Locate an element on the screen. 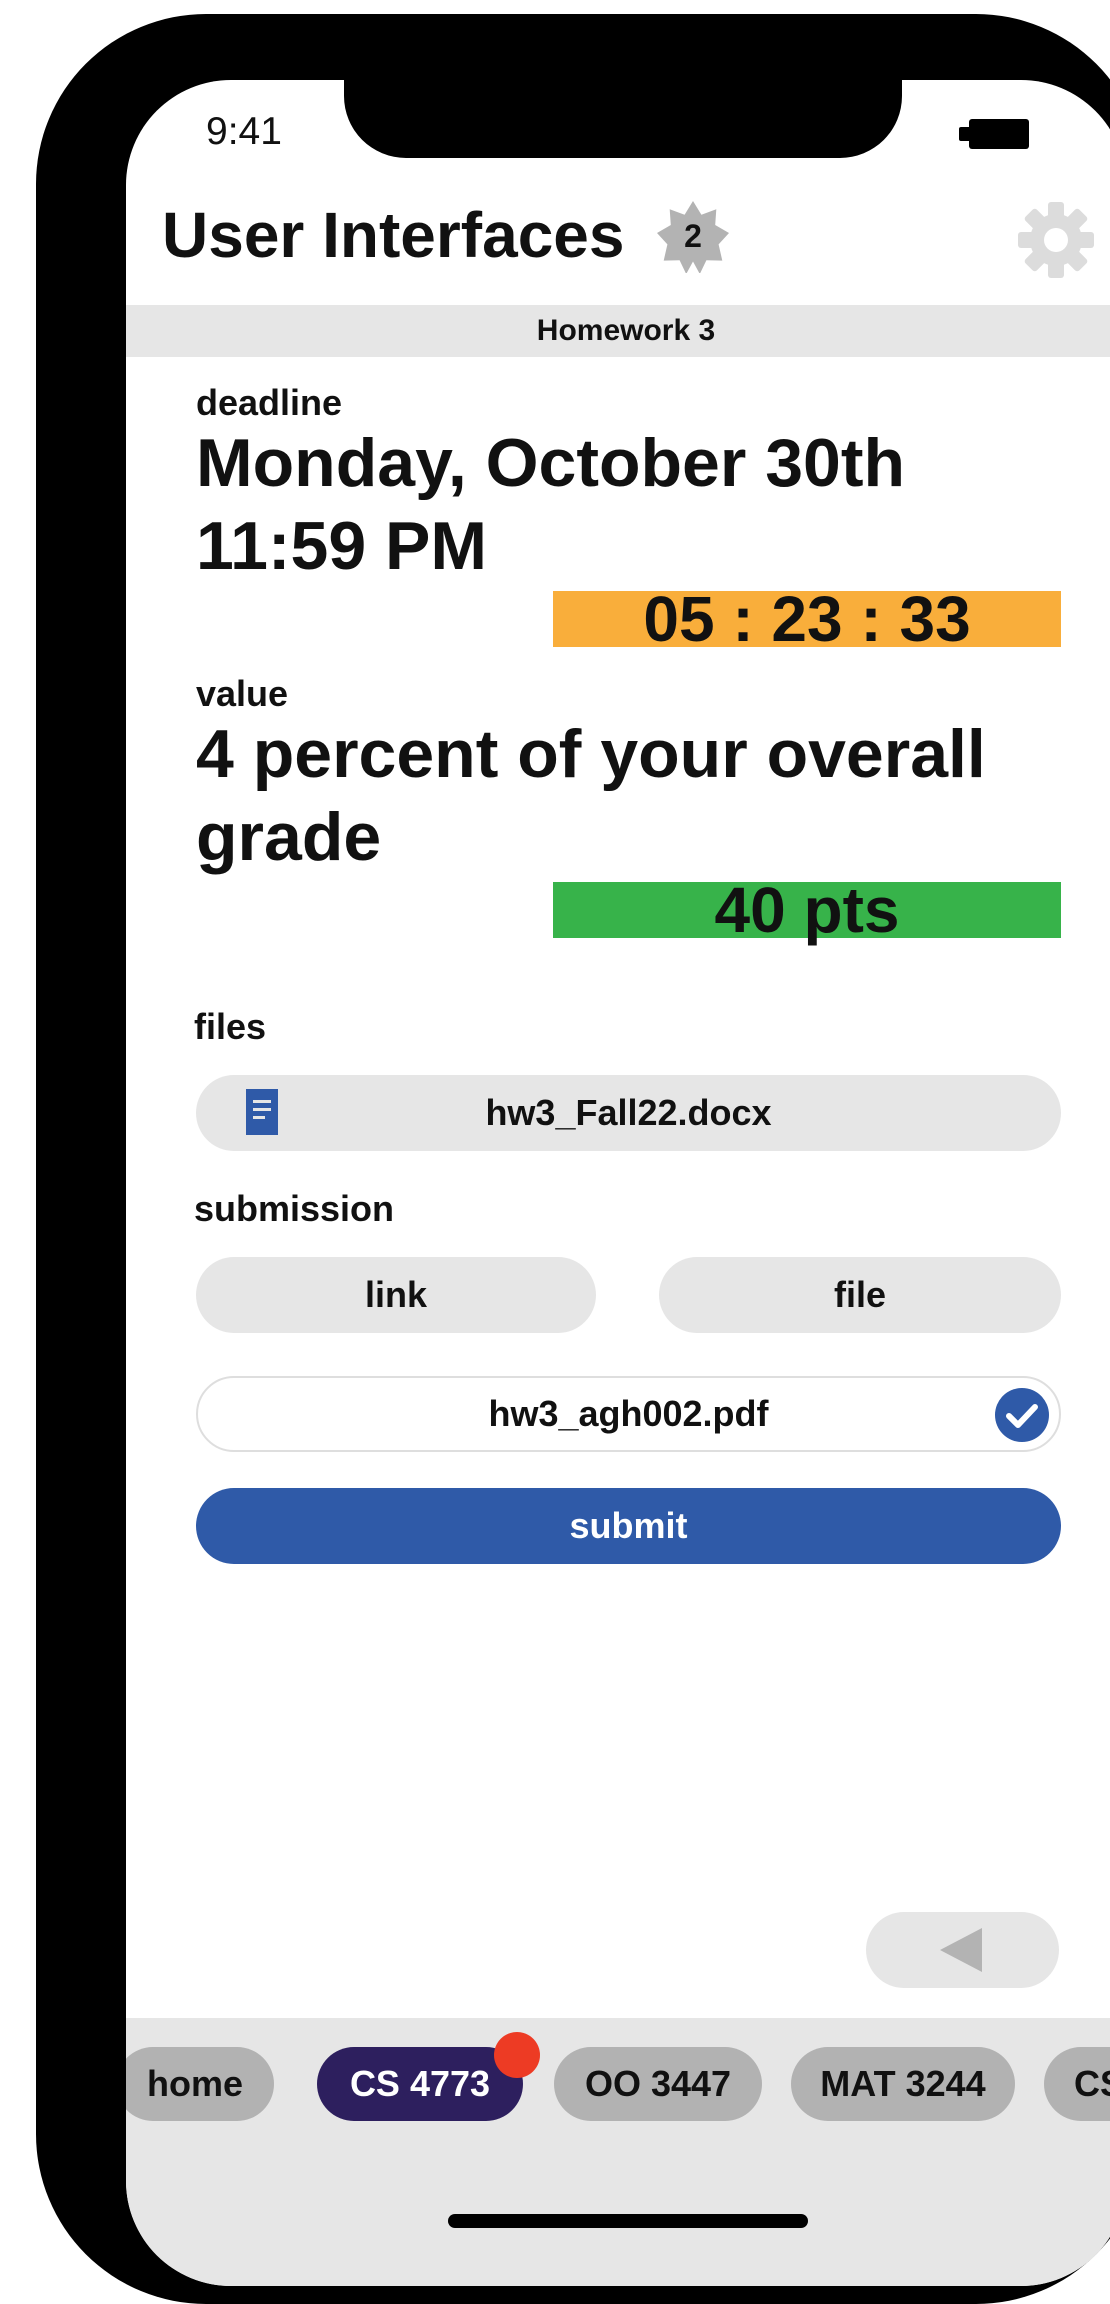 This screenshot has width=1110, height=2304. file-button: file is located at coordinates (860, 1295).